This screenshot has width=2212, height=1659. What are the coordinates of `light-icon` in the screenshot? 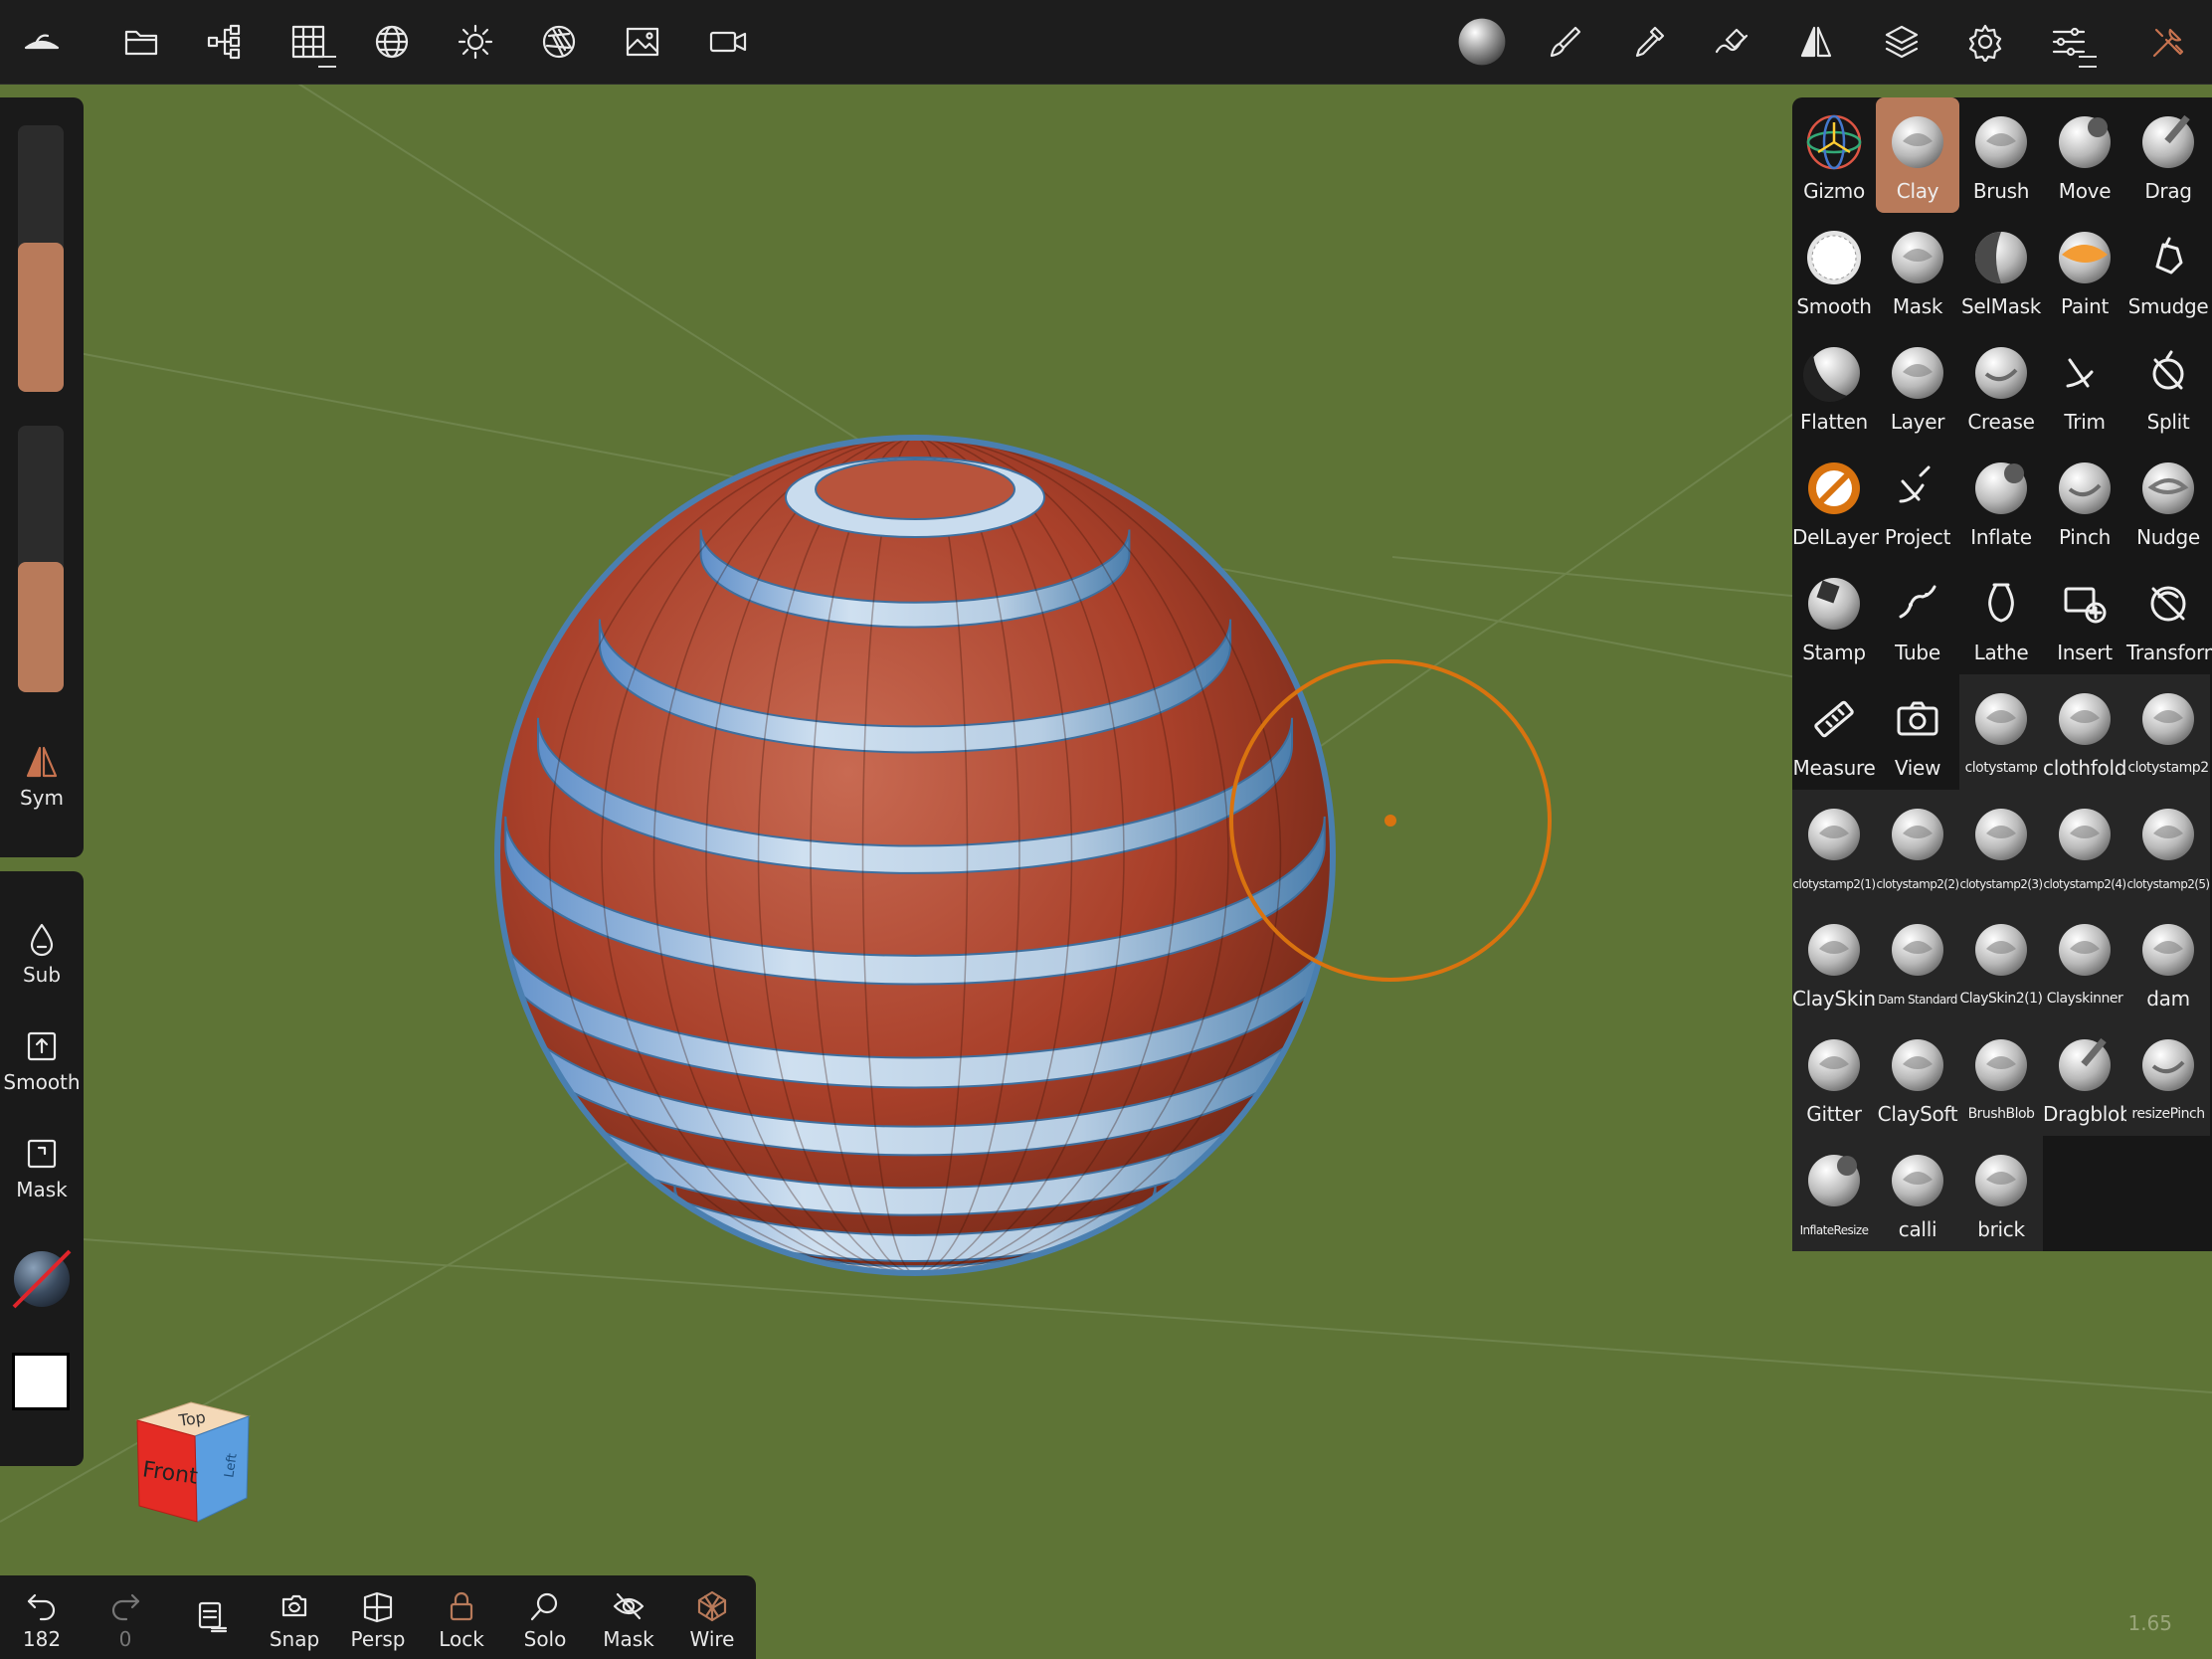 It's located at (475, 42).